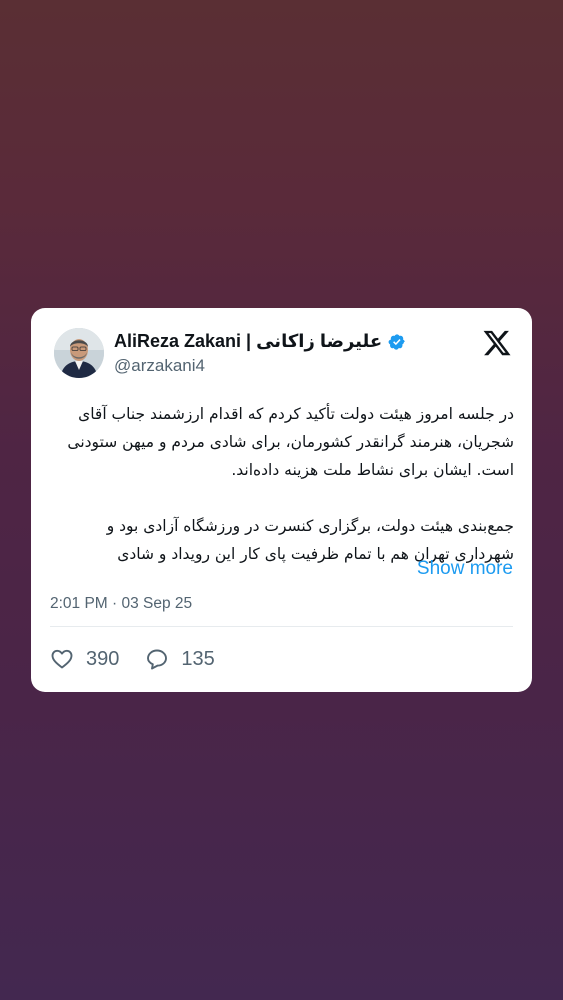  What do you see at coordinates (198, 658) in the screenshot?
I see `reply-count: 135` at bounding box center [198, 658].